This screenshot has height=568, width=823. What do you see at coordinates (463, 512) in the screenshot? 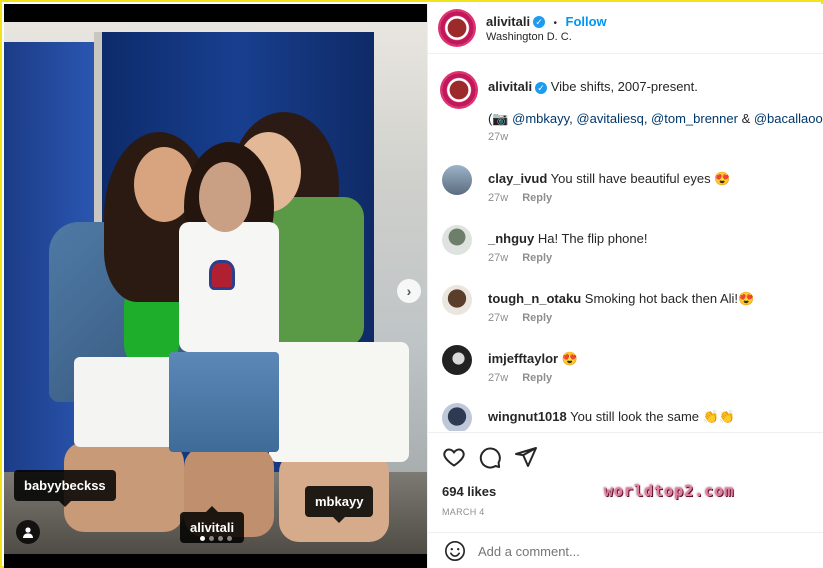
I see `post-date: MARCH 4` at bounding box center [463, 512].